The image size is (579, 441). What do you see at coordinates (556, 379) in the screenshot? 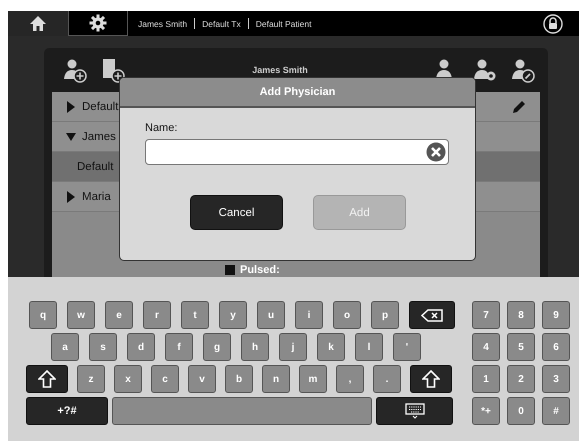
I see `number-key: 3` at bounding box center [556, 379].